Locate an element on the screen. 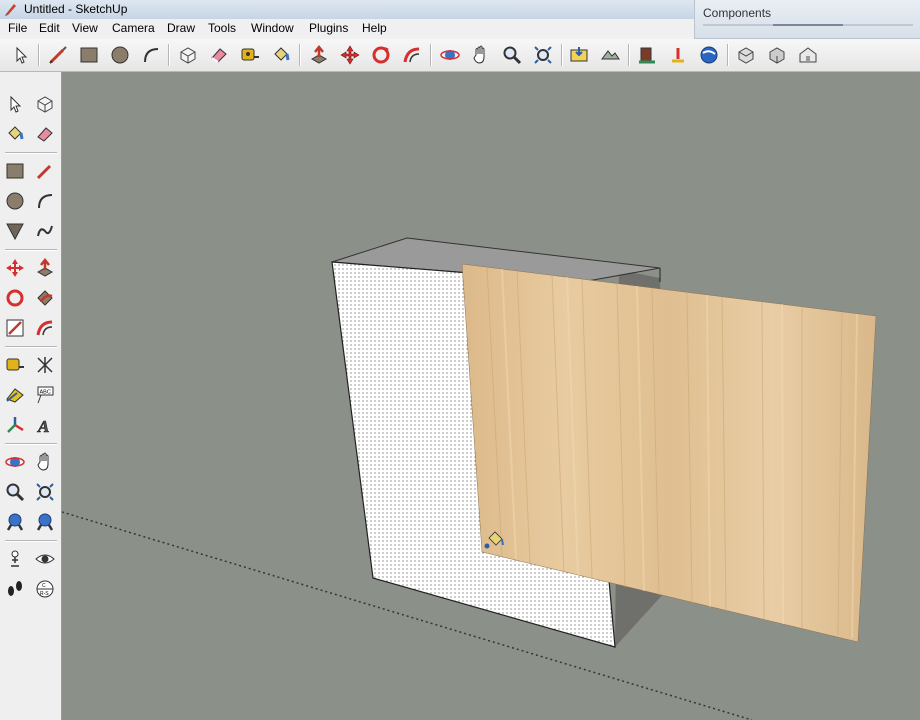 This screenshot has width=920, height=720. next-view-icon is located at coordinates (45, 522).